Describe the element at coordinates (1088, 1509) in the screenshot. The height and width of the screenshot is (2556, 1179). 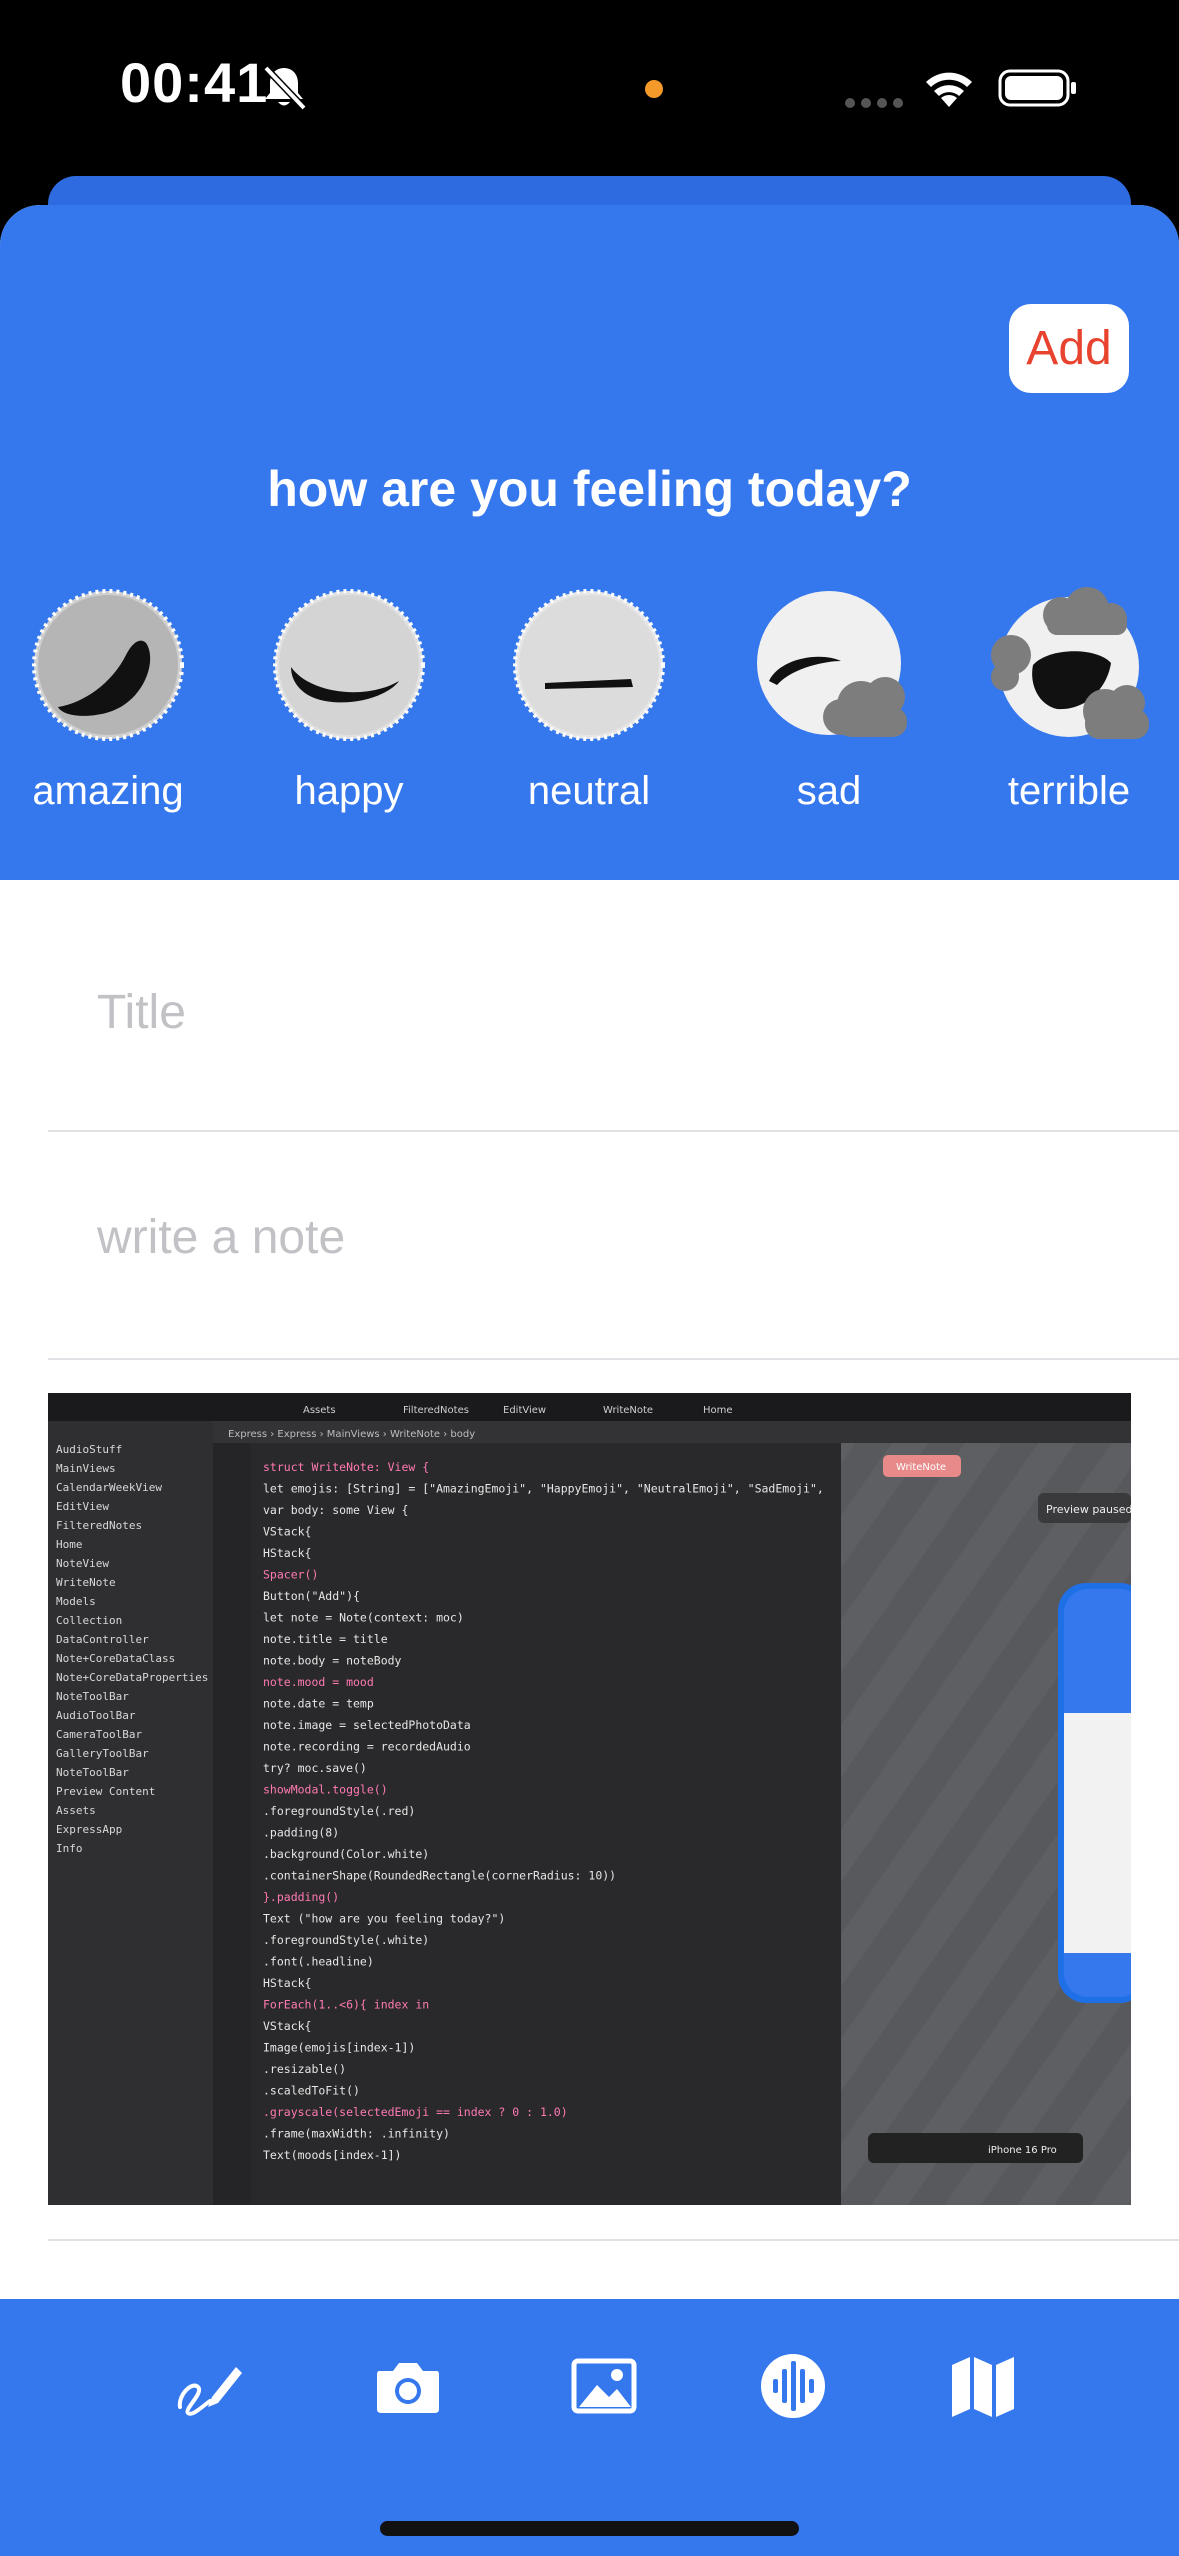
I see `svg-text: Preview paused` at that location.